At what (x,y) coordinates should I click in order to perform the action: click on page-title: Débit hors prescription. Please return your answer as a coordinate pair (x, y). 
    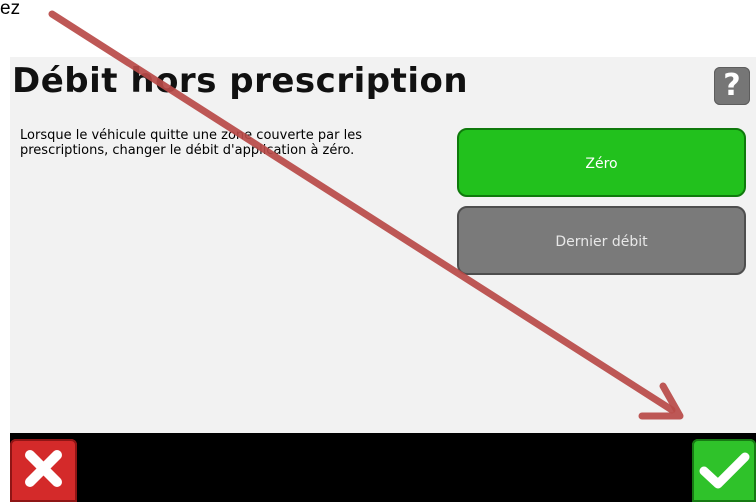
    Looking at the image, I should click on (240, 81).